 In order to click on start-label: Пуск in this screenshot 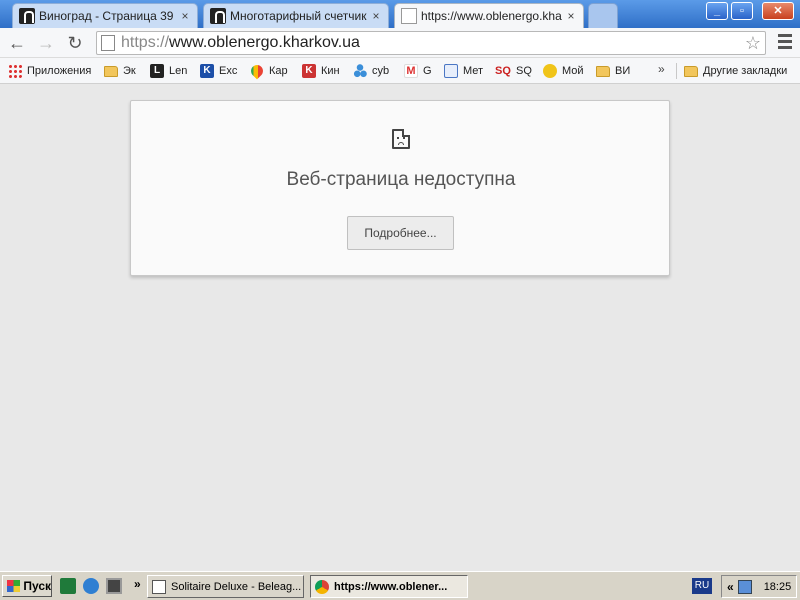, I will do `click(37, 586)`.